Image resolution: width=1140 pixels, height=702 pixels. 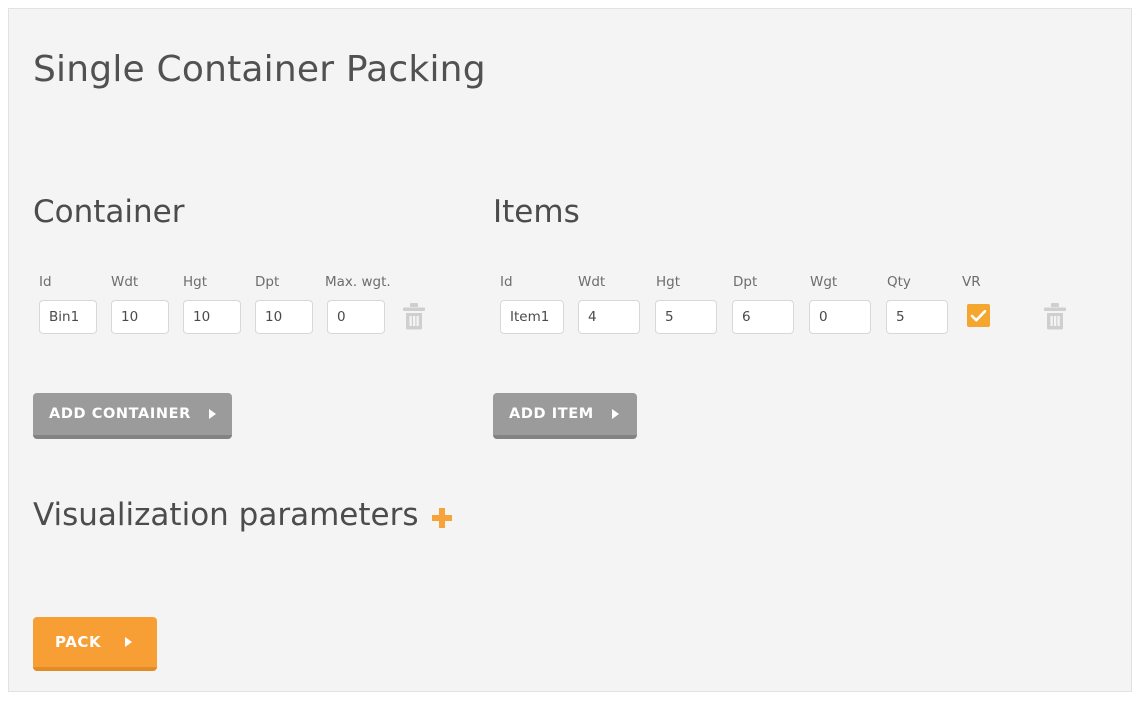 I want to click on item-weight-input, so click(x=840, y=317).